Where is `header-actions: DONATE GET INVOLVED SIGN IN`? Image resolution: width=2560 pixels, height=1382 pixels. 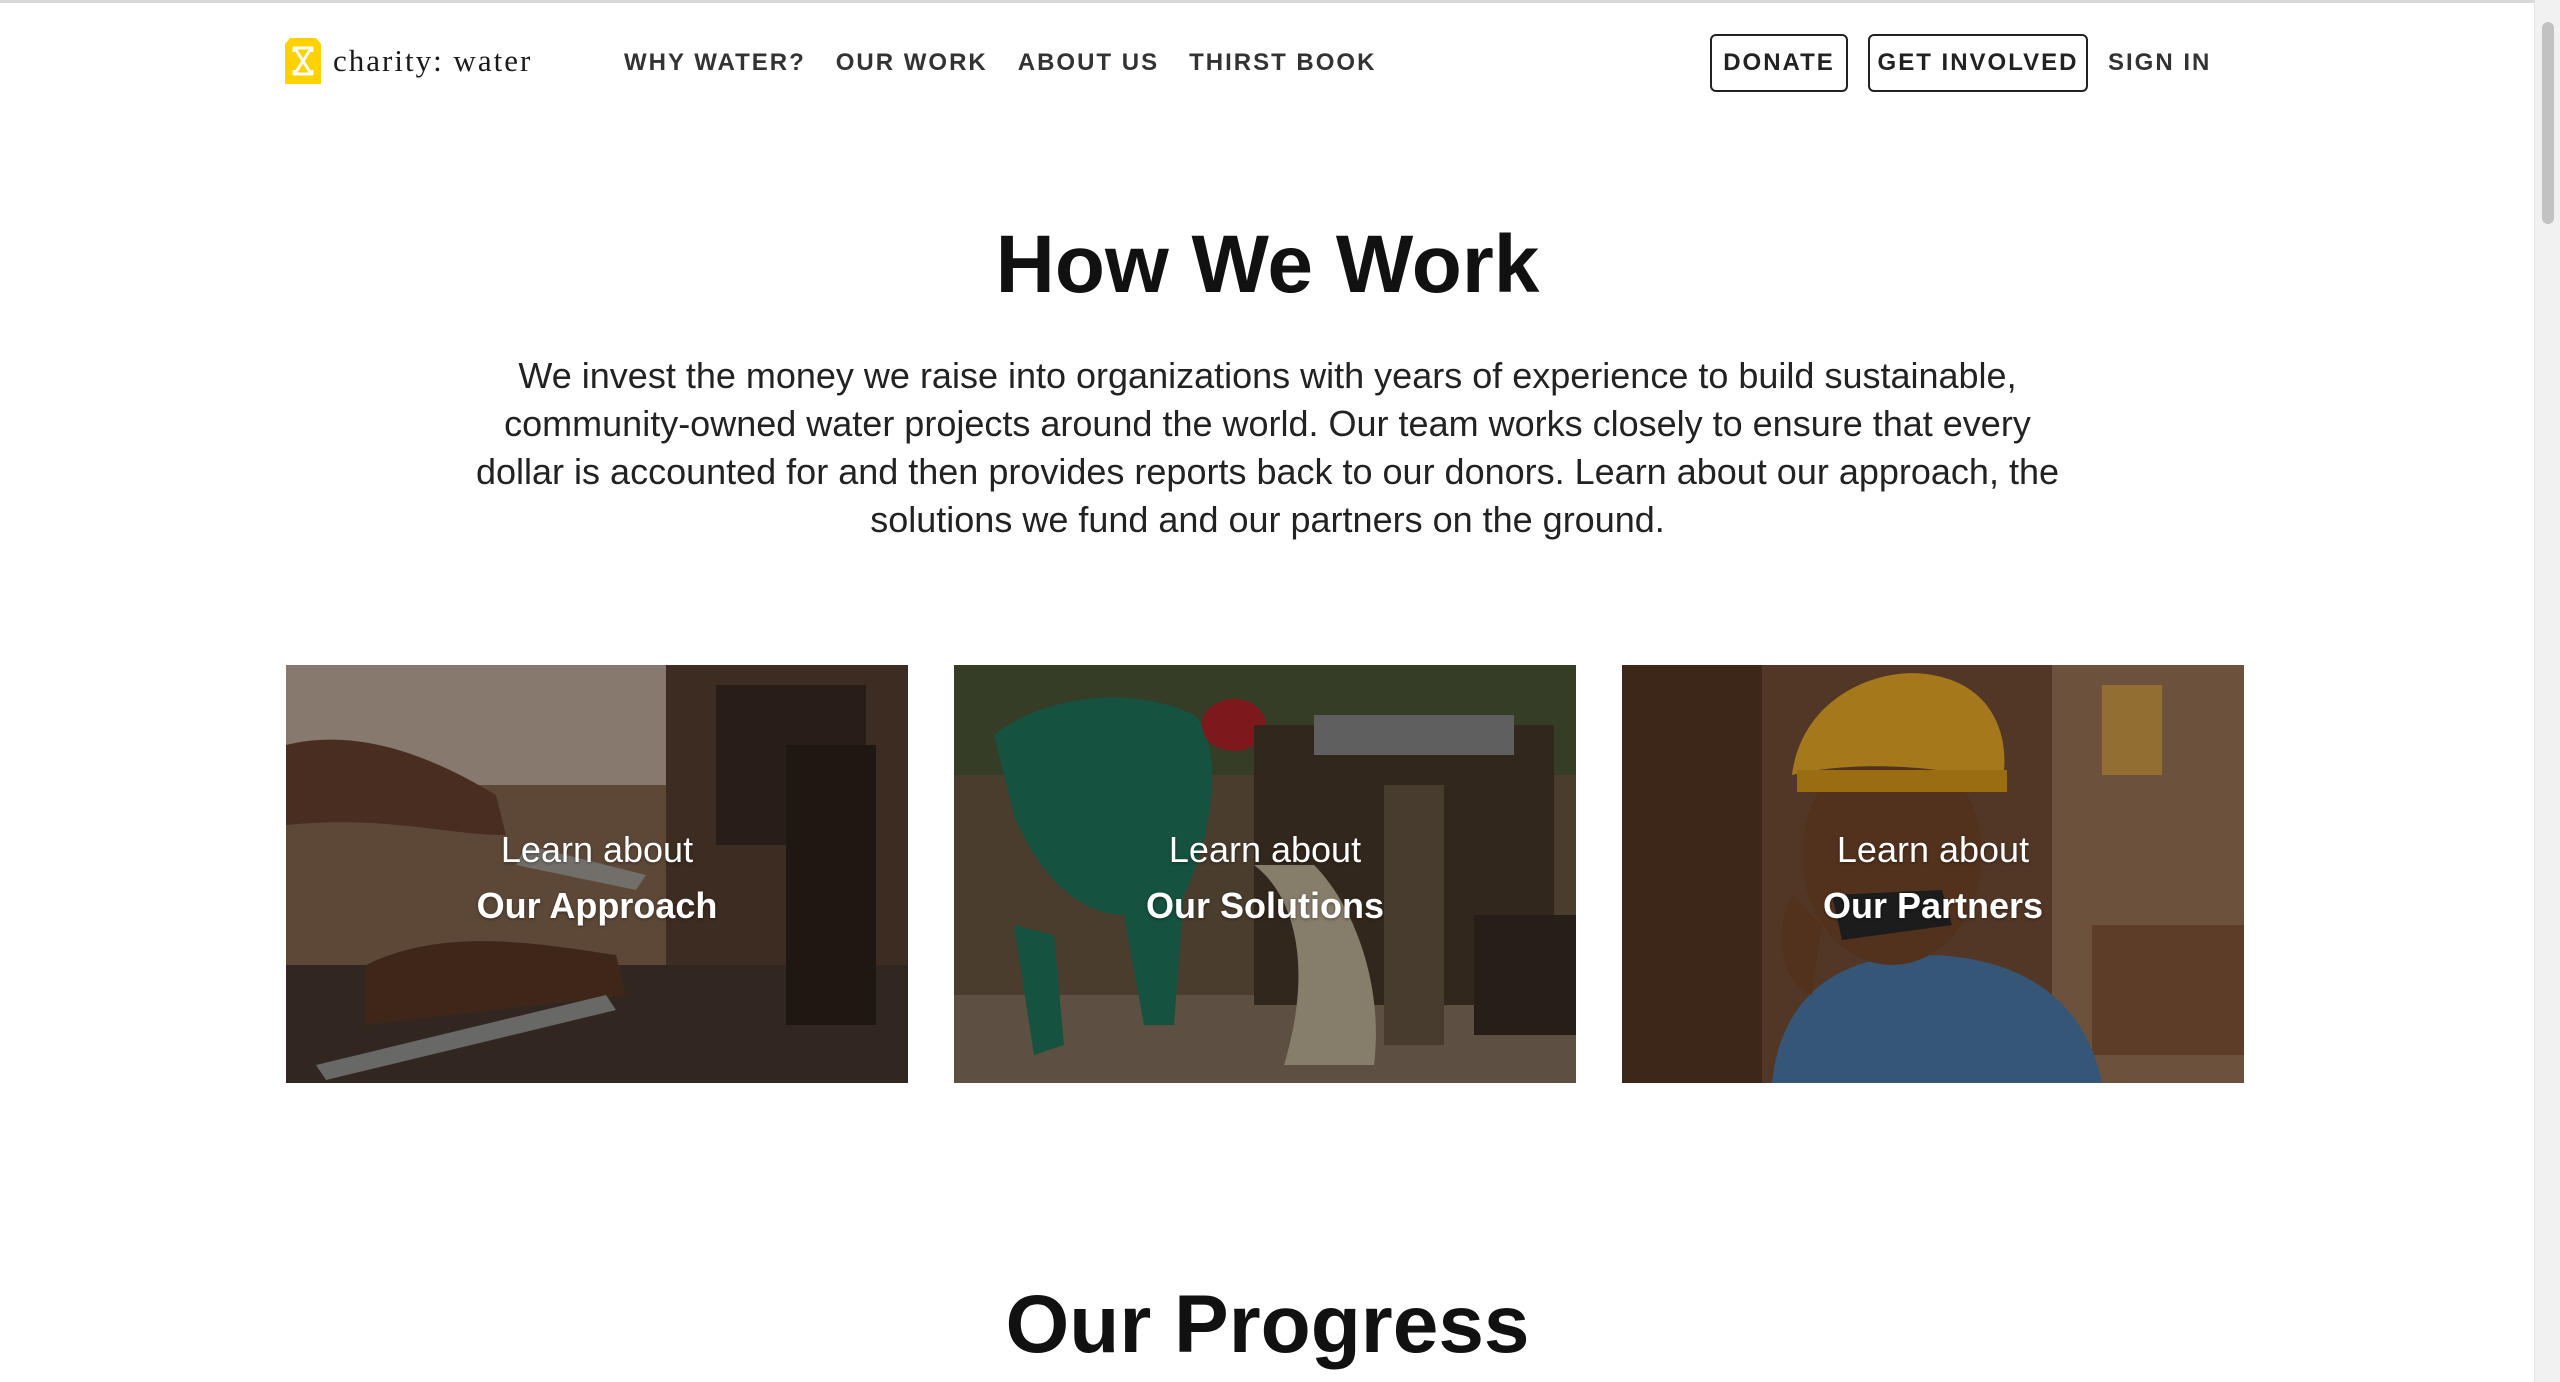 header-actions: DONATE GET INVOLVED SIGN IN is located at coordinates (1960, 63).